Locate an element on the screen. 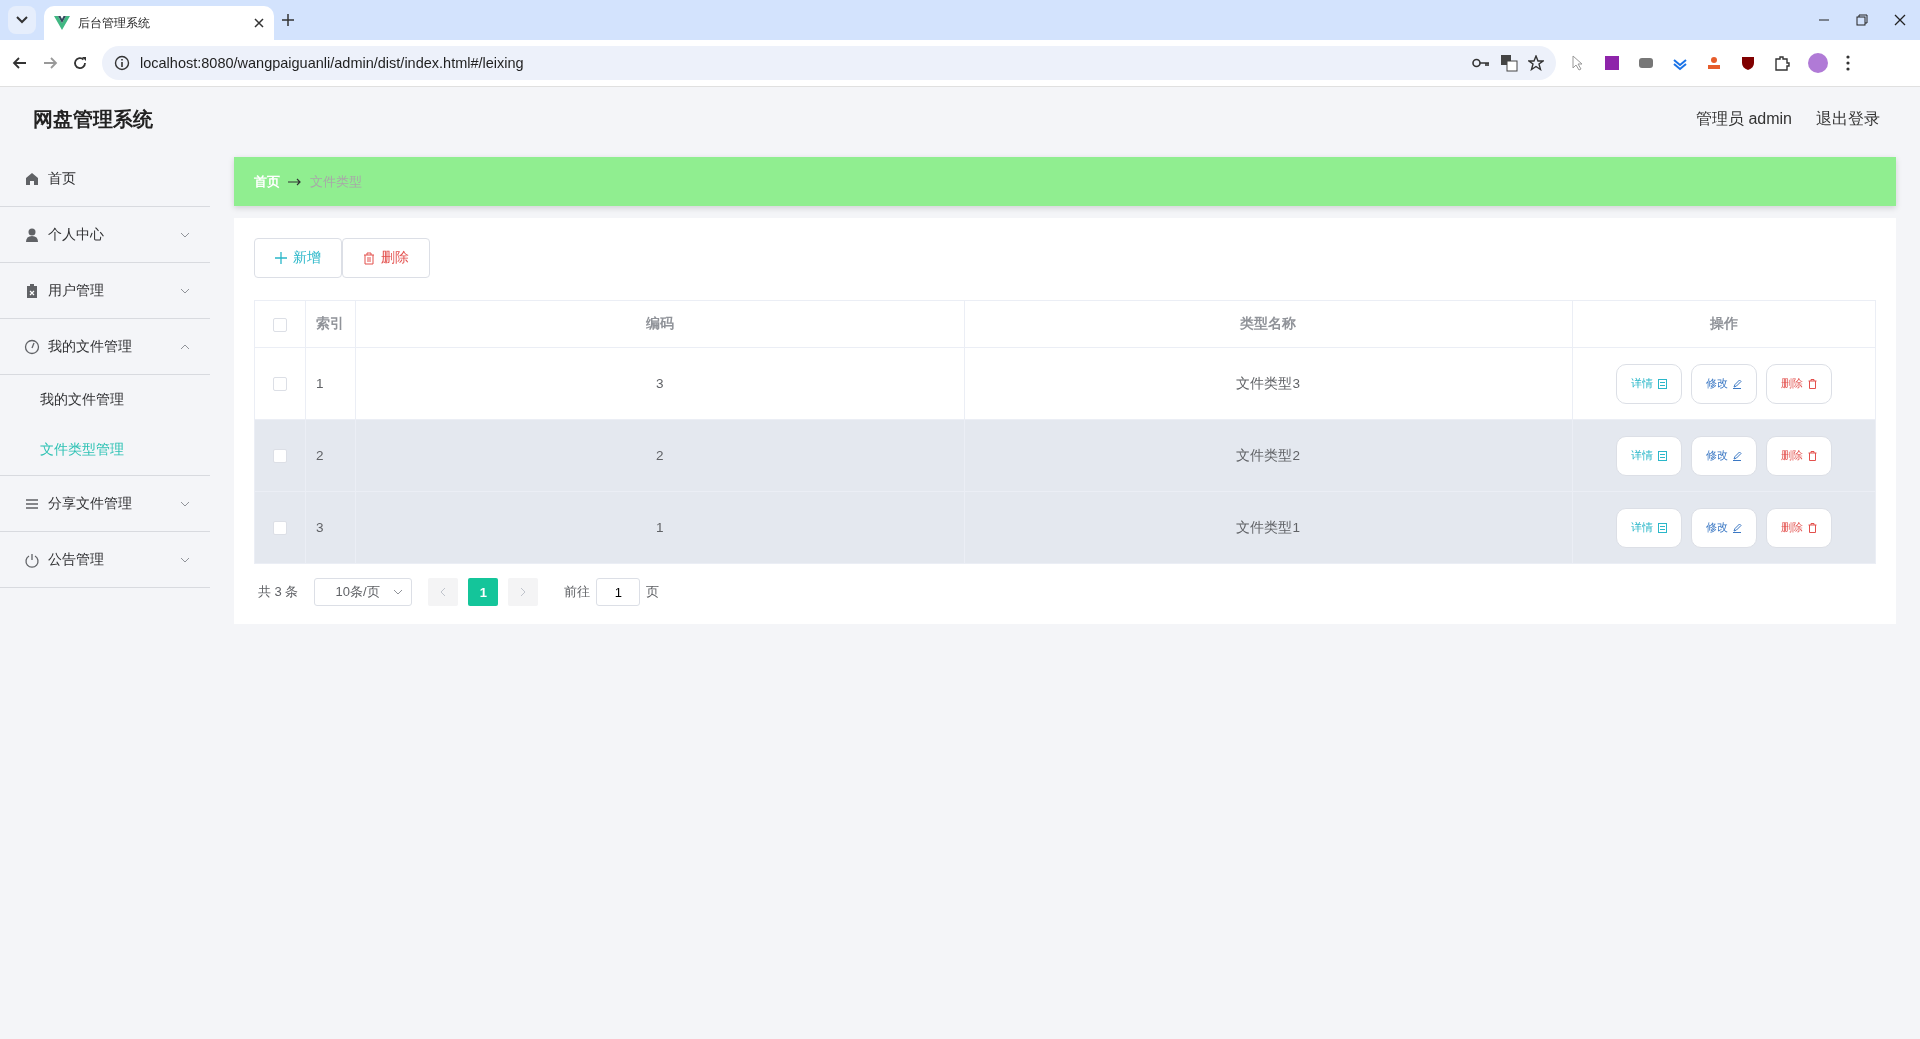 This screenshot has height=1039, width=1920. sidebar-item: 公告管理 is located at coordinates (105, 560).